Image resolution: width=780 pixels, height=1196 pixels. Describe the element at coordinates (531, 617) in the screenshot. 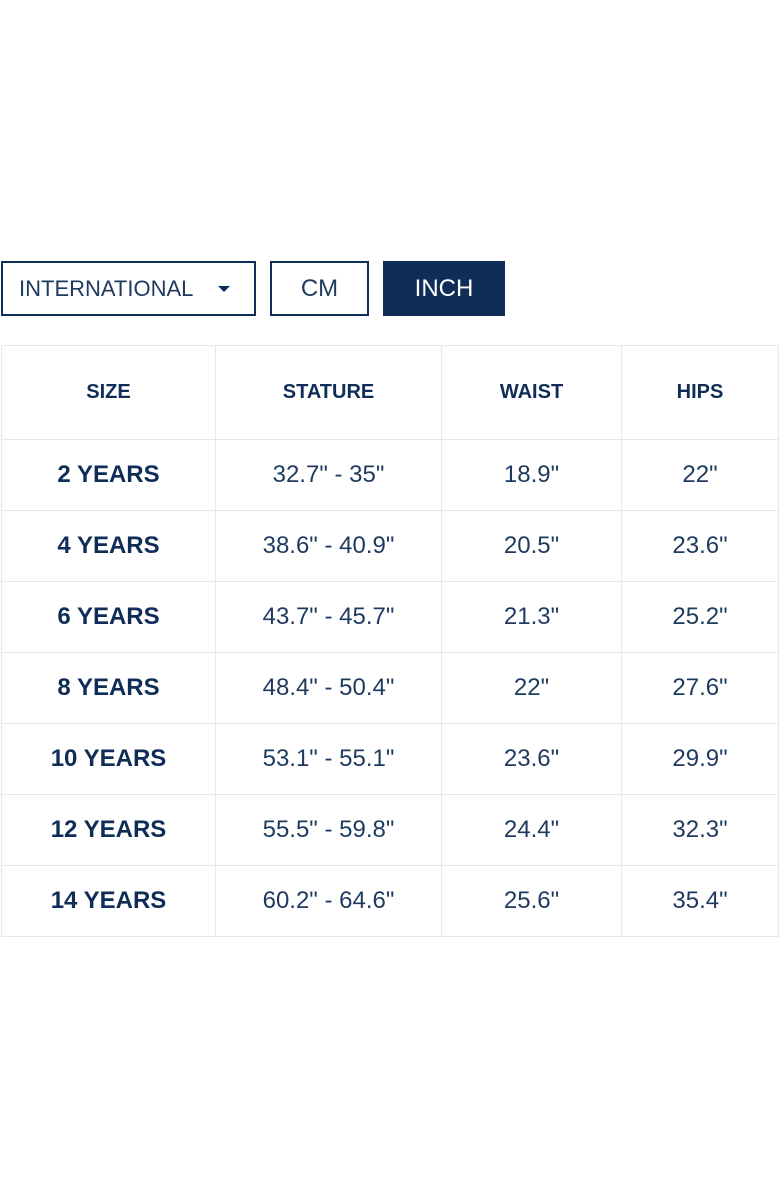

I see `waist-cell: 21.3"` at that location.